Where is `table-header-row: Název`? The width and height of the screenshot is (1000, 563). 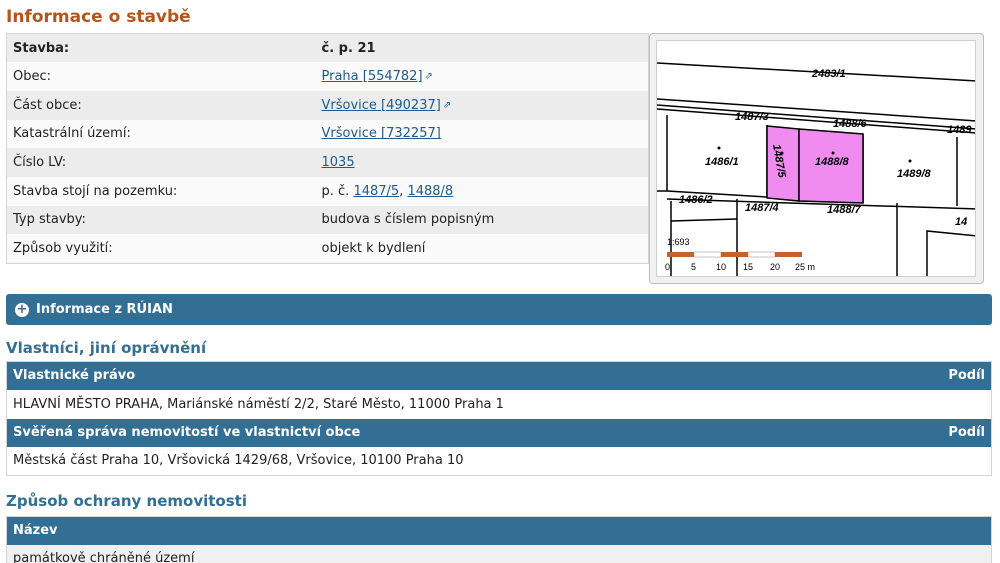 table-header-row: Název is located at coordinates (499, 530).